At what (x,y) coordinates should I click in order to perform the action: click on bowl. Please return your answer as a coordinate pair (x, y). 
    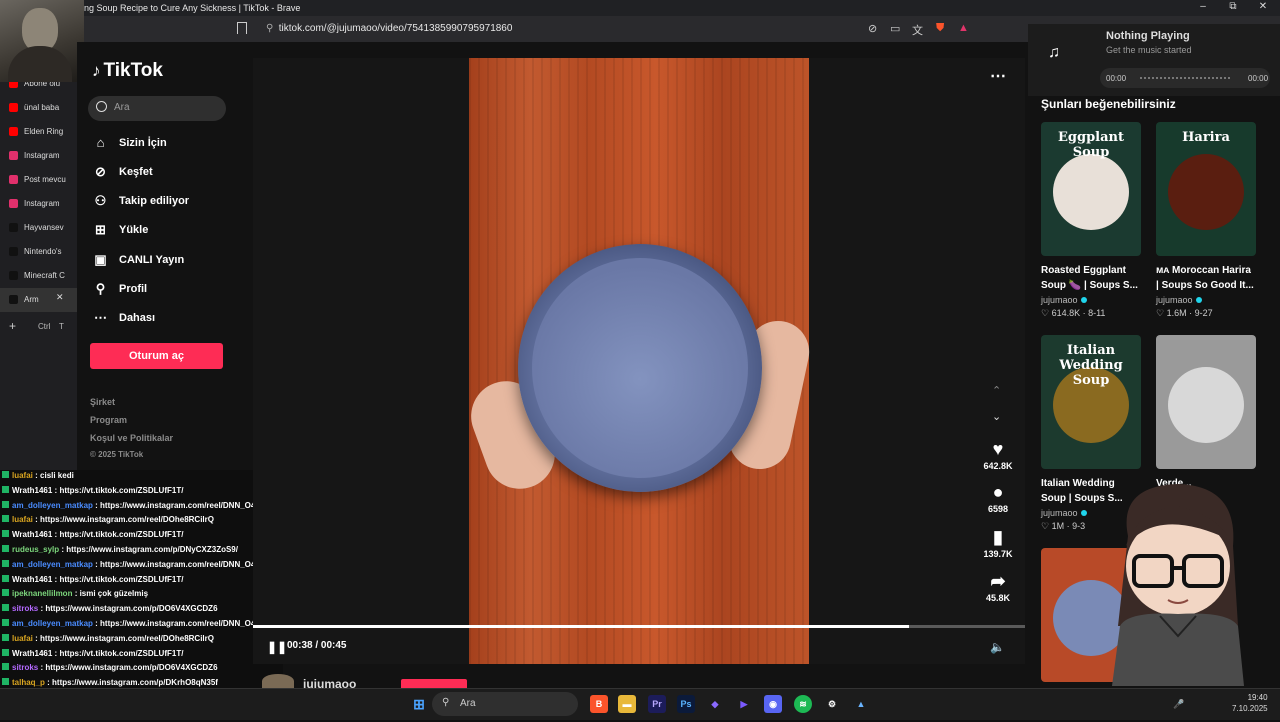
    Looking at the image, I should click on (640, 368).